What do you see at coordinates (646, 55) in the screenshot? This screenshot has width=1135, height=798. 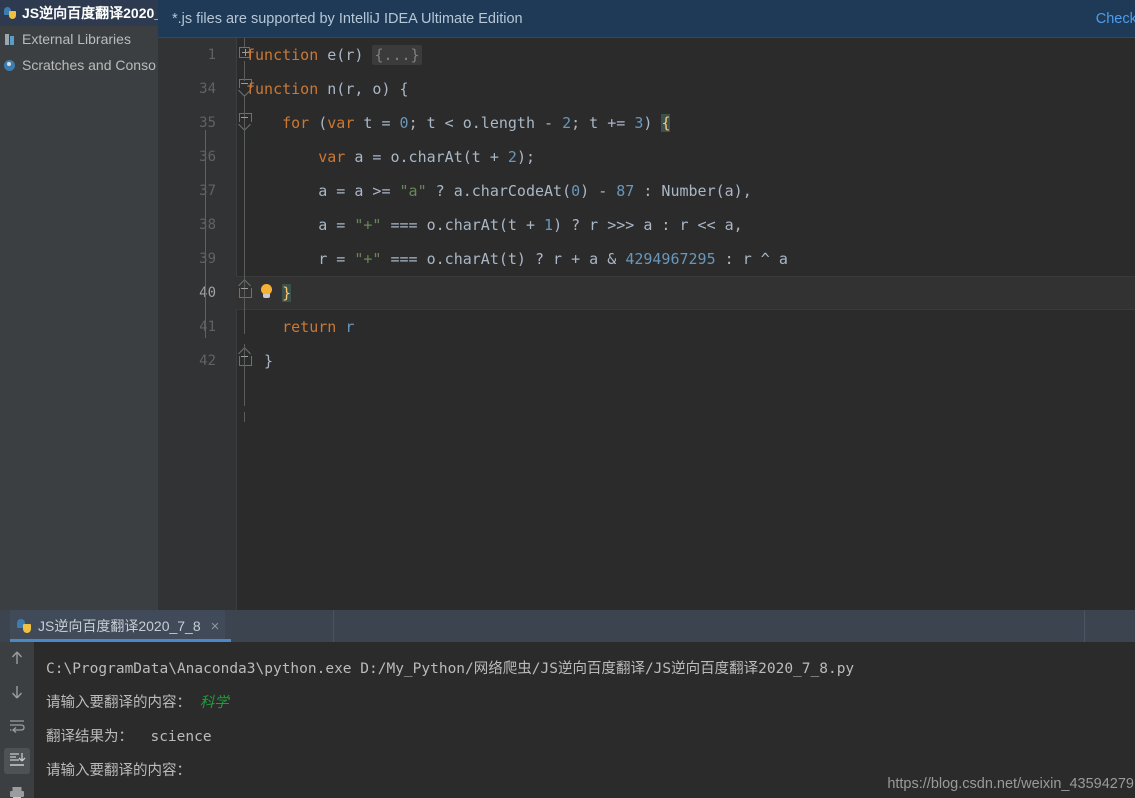 I see `code-line: 1 function e(r) {...}` at bounding box center [646, 55].